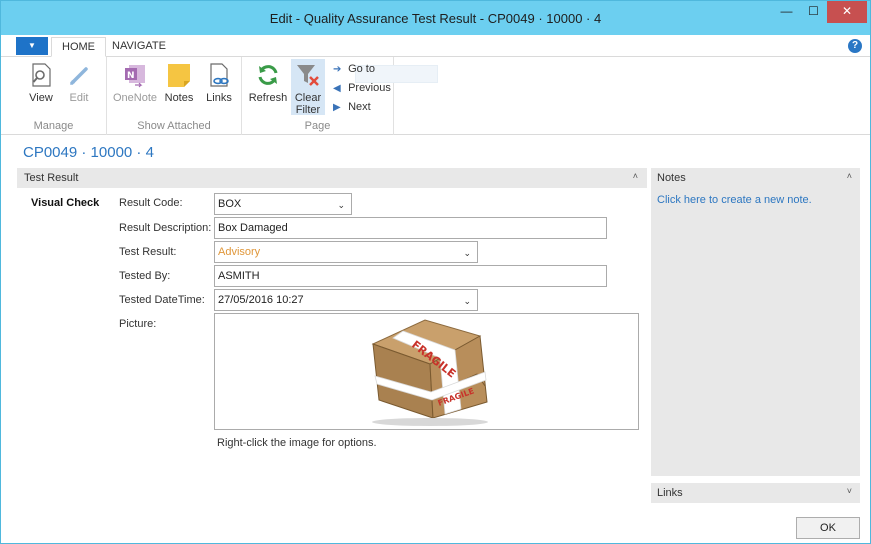 The image size is (871, 544). I want to click on group-caption: Visual Check, so click(65, 203).